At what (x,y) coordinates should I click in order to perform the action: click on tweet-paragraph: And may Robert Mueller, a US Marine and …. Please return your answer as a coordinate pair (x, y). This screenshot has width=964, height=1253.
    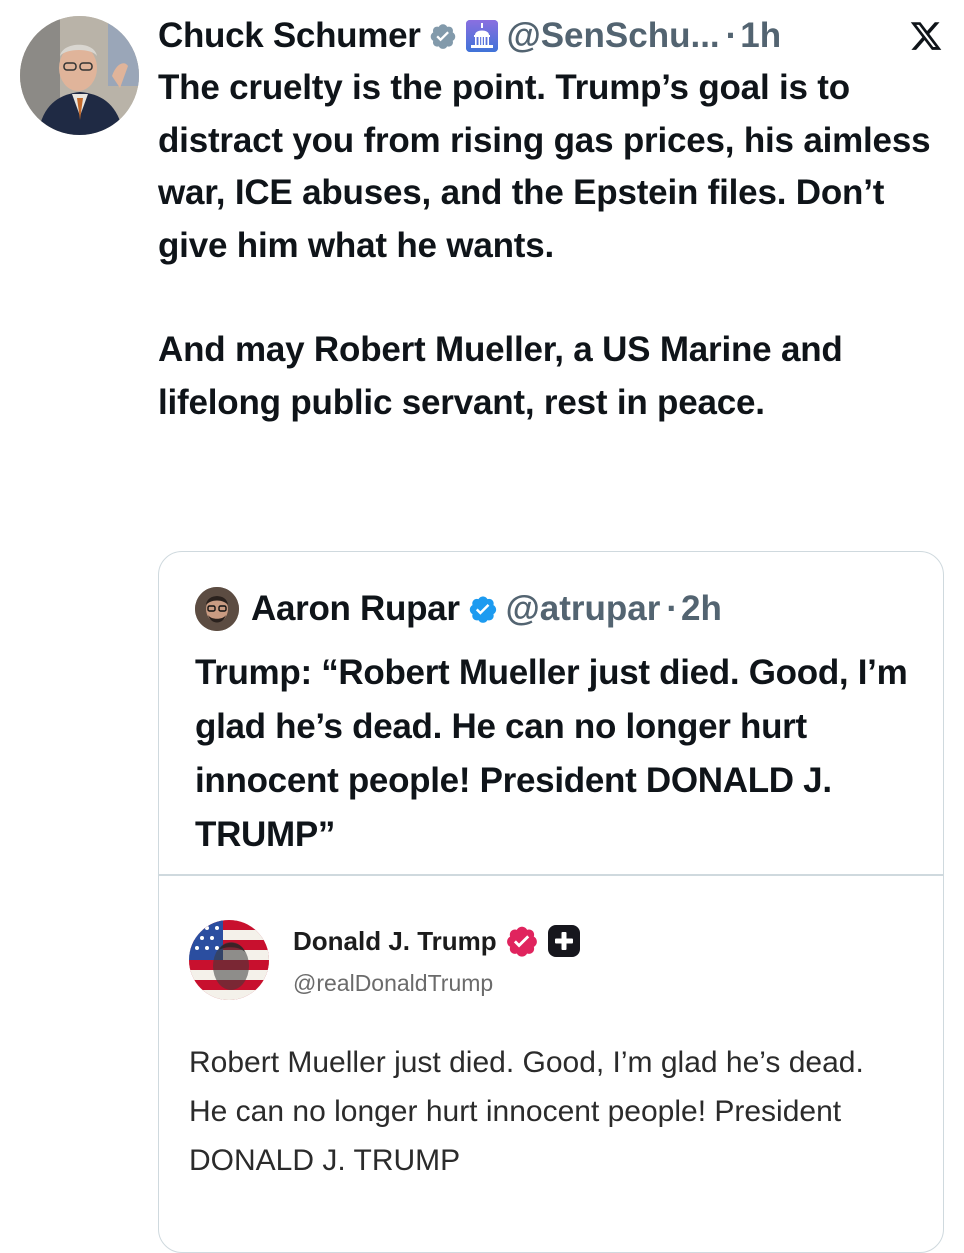
    Looking at the image, I should click on (500, 376).